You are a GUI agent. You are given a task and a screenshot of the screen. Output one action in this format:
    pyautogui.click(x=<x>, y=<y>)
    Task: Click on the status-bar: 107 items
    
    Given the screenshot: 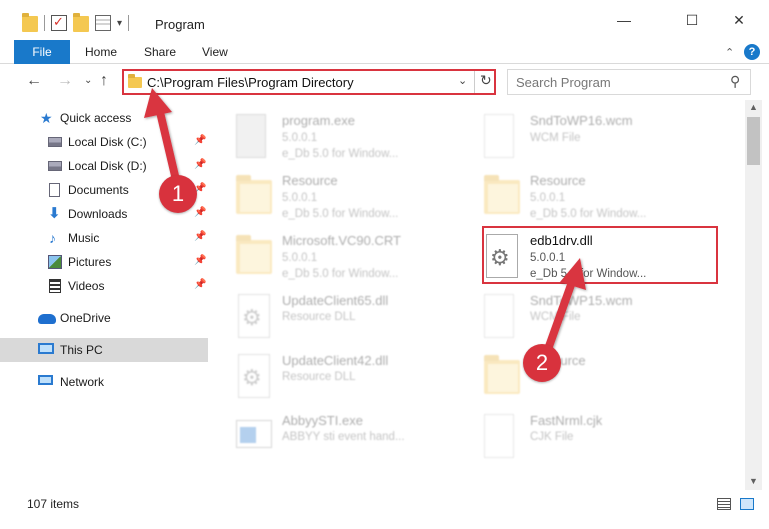 What is the action you would take?
    pyautogui.click(x=384, y=509)
    